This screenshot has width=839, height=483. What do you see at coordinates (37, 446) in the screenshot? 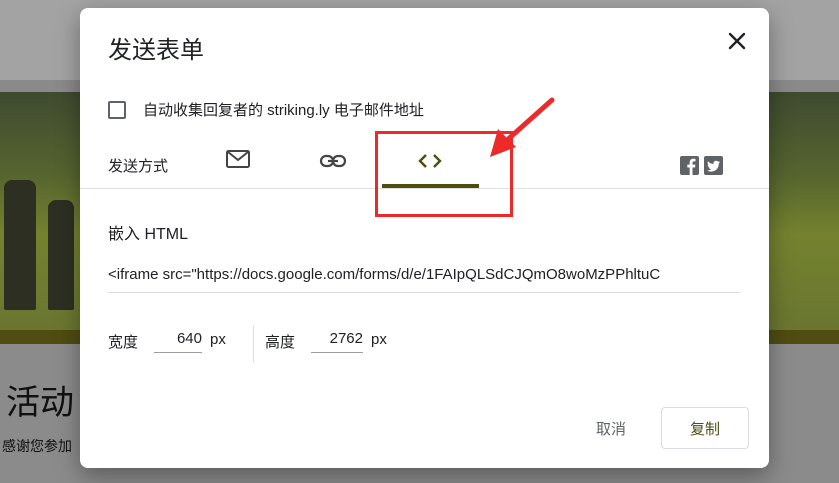
I see `background-text: 感谢您参加` at bounding box center [37, 446].